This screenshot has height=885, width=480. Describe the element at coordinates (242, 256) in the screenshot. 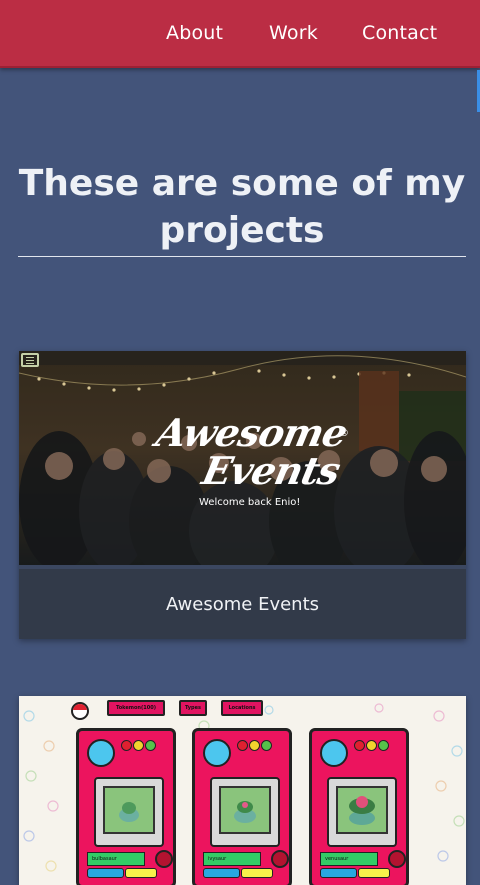

I see `title-divider` at that location.